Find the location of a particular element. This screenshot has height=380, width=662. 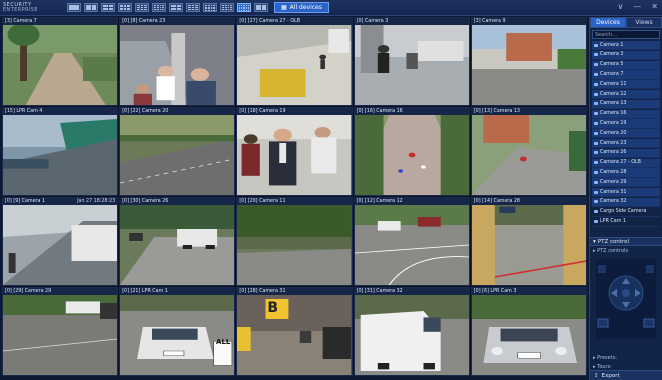

device-list-item: Camera 28 is located at coordinates (626, 173).